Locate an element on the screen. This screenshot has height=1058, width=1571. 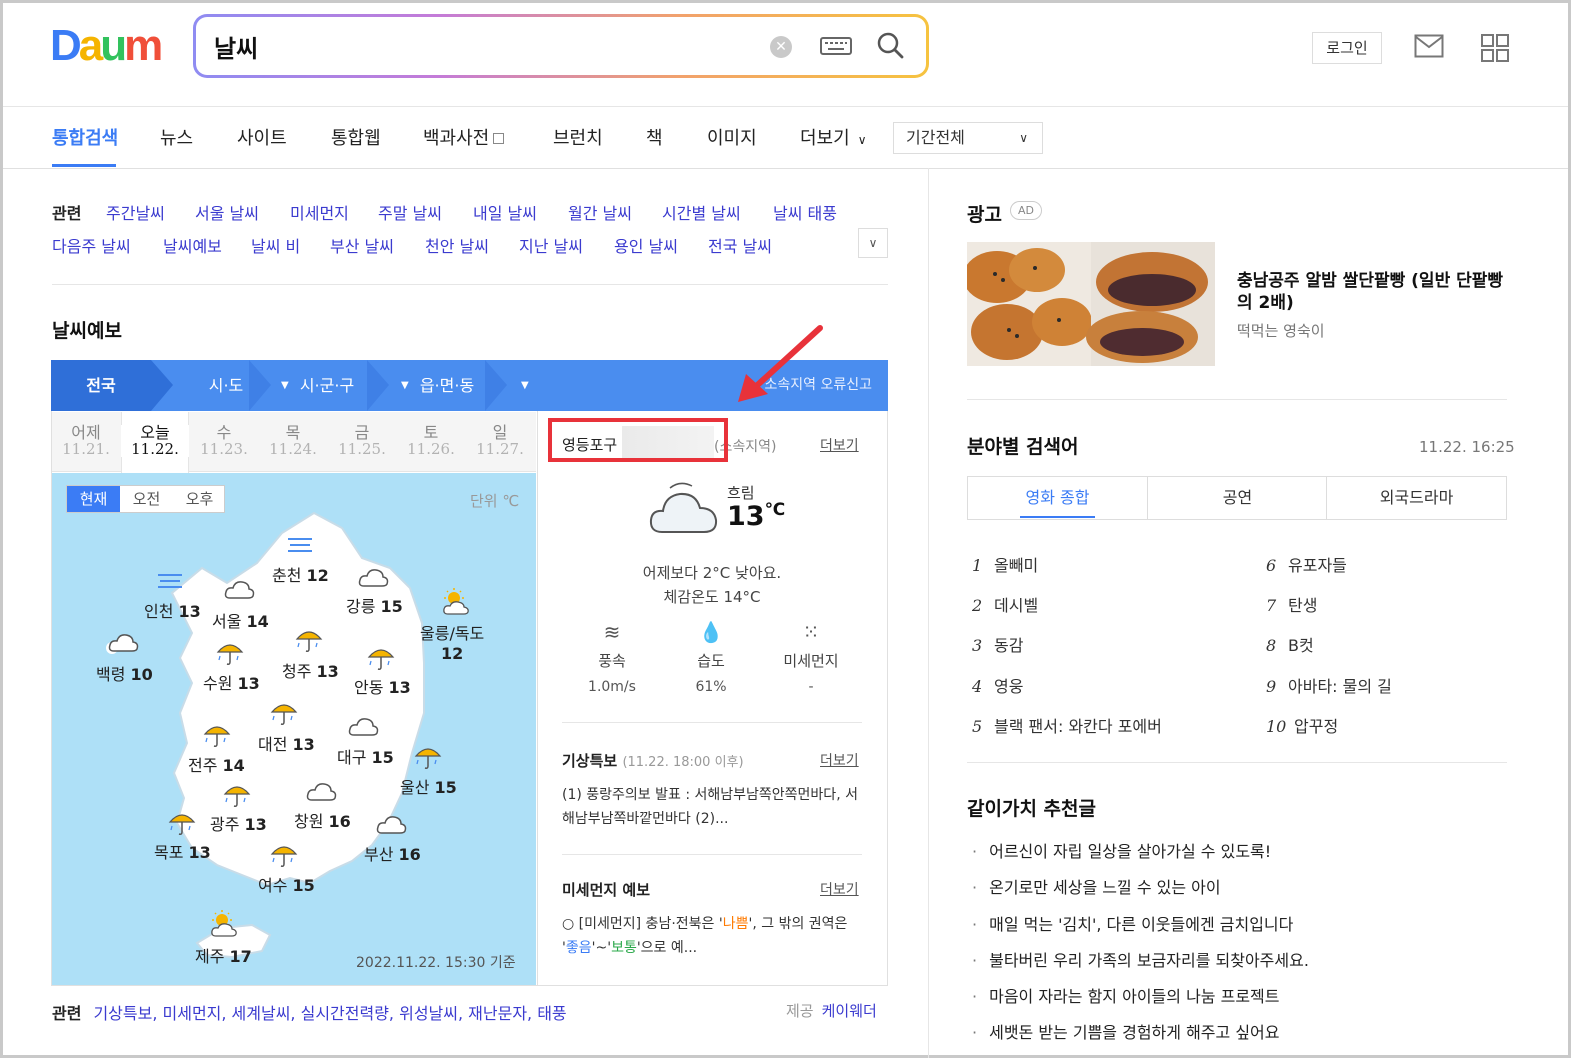
city-weather: 목포 13 is located at coordinates (182, 851).